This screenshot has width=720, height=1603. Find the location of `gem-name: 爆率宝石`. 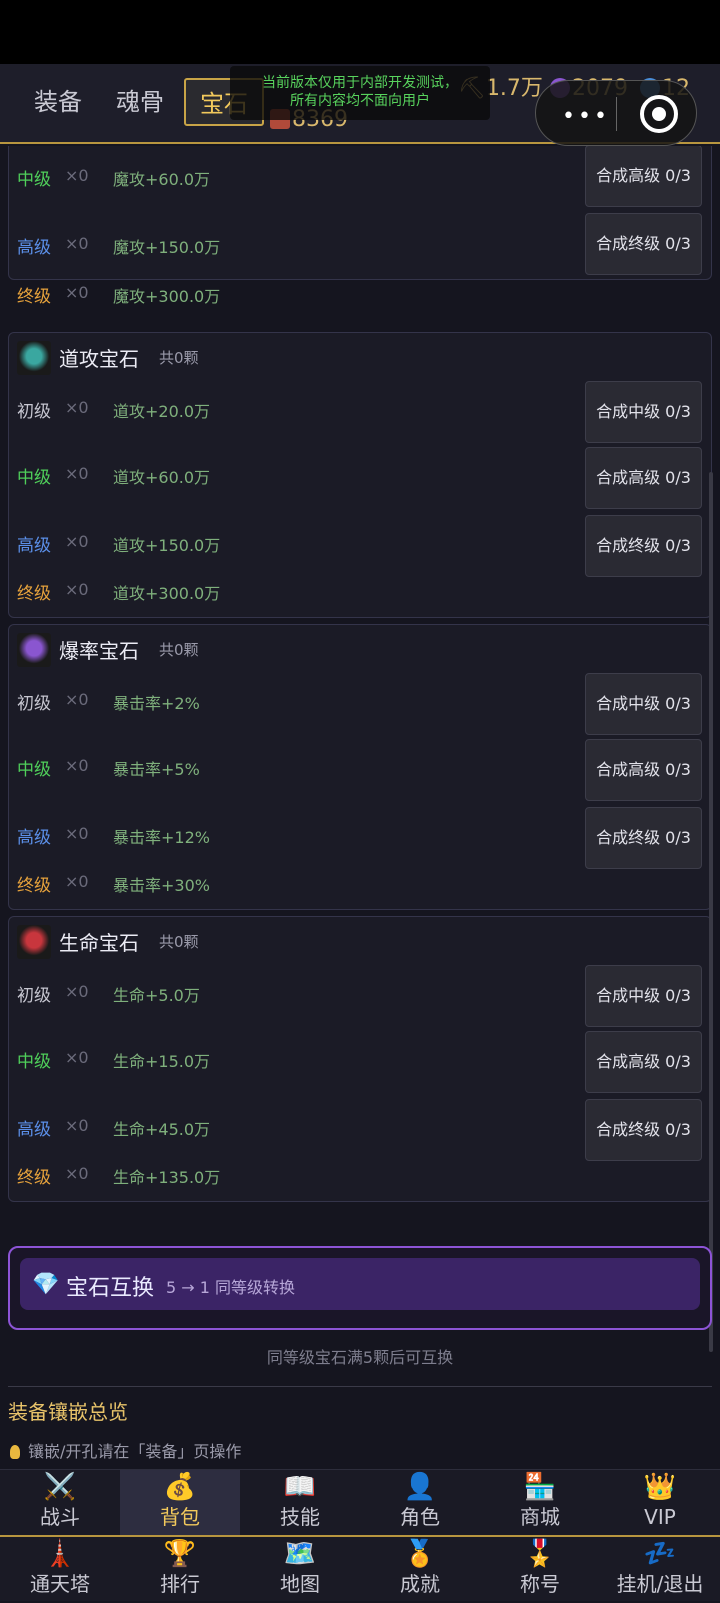

gem-name: 爆率宝石 is located at coordinates (99, 651).